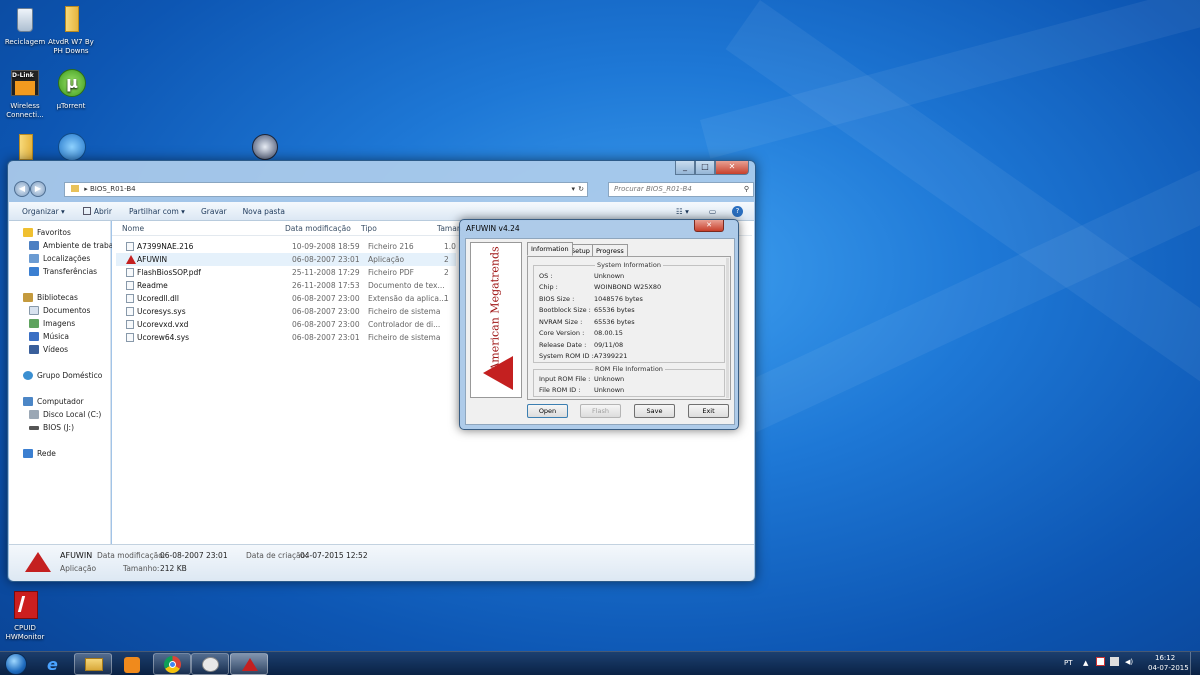  I want to click on open-button: Open, so click(547, 411).